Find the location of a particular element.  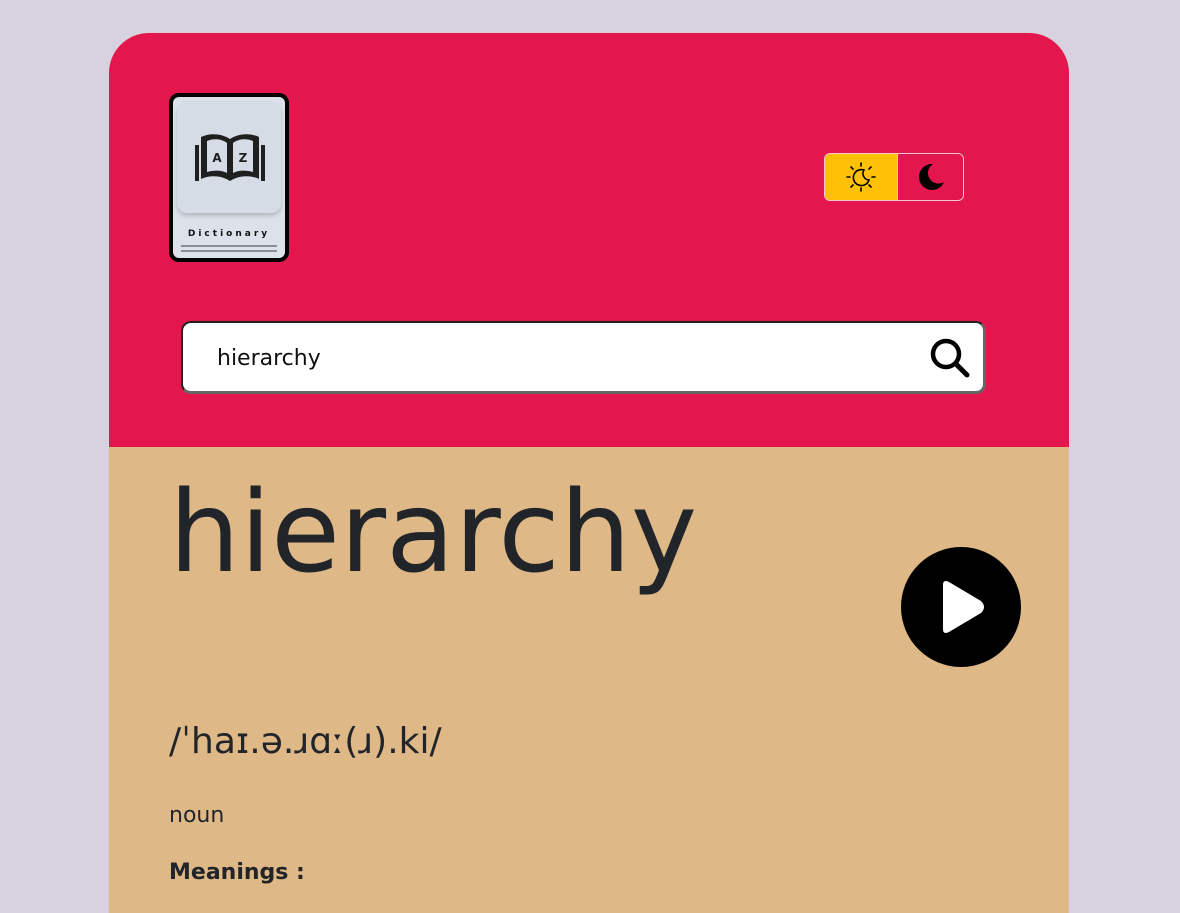

light-mode-button is located at coordinates (861, 177).